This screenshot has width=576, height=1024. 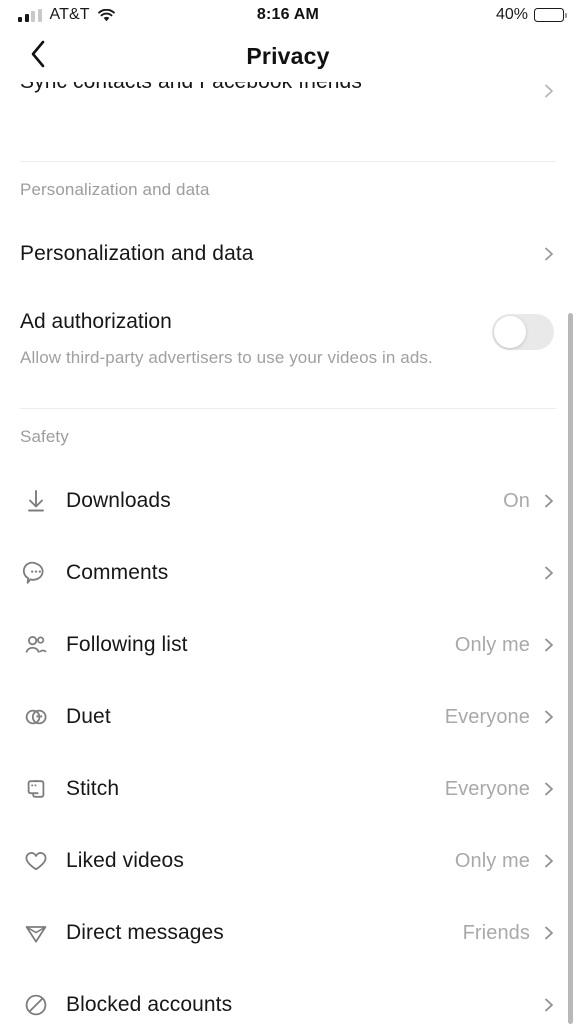 What do you see at coordinates (96, 321) in the screenshot?
I see `list-item-label: Ad authorization` at bounding box center [96, 321].